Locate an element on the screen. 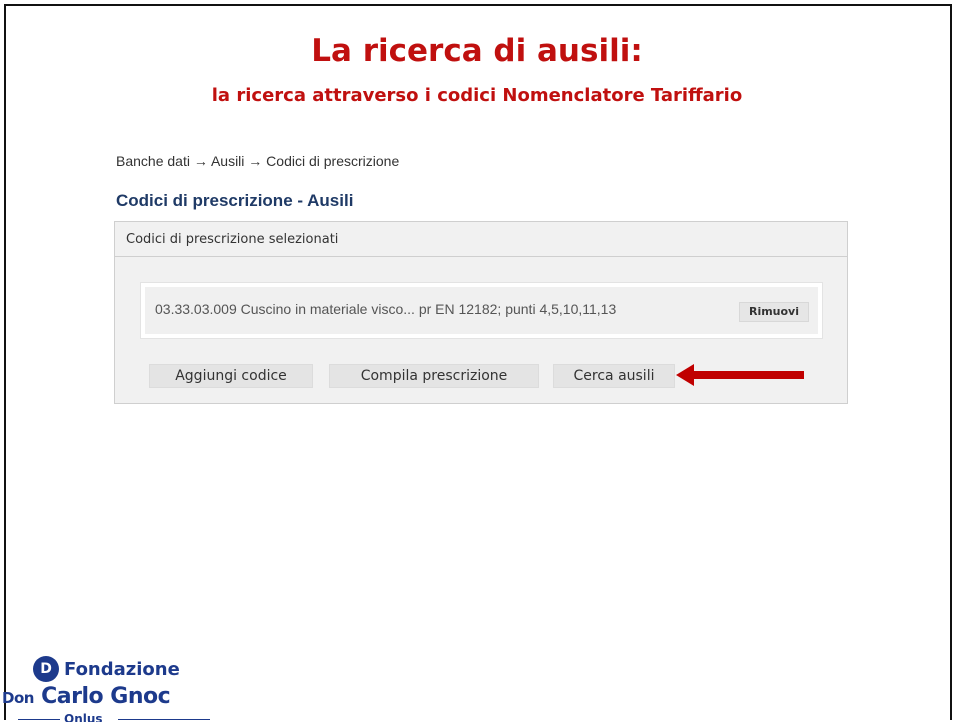 The height and width of the screenshot is (722, 954). logo-line3: Onlus is located at coordinates (83, 717).